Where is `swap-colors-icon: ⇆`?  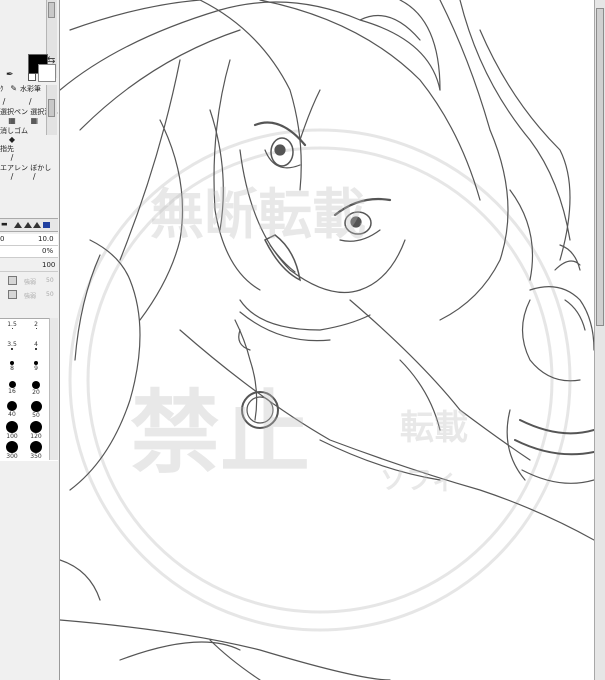 swap-colors-icon: ⇆ is located at coordinates (51, 60).